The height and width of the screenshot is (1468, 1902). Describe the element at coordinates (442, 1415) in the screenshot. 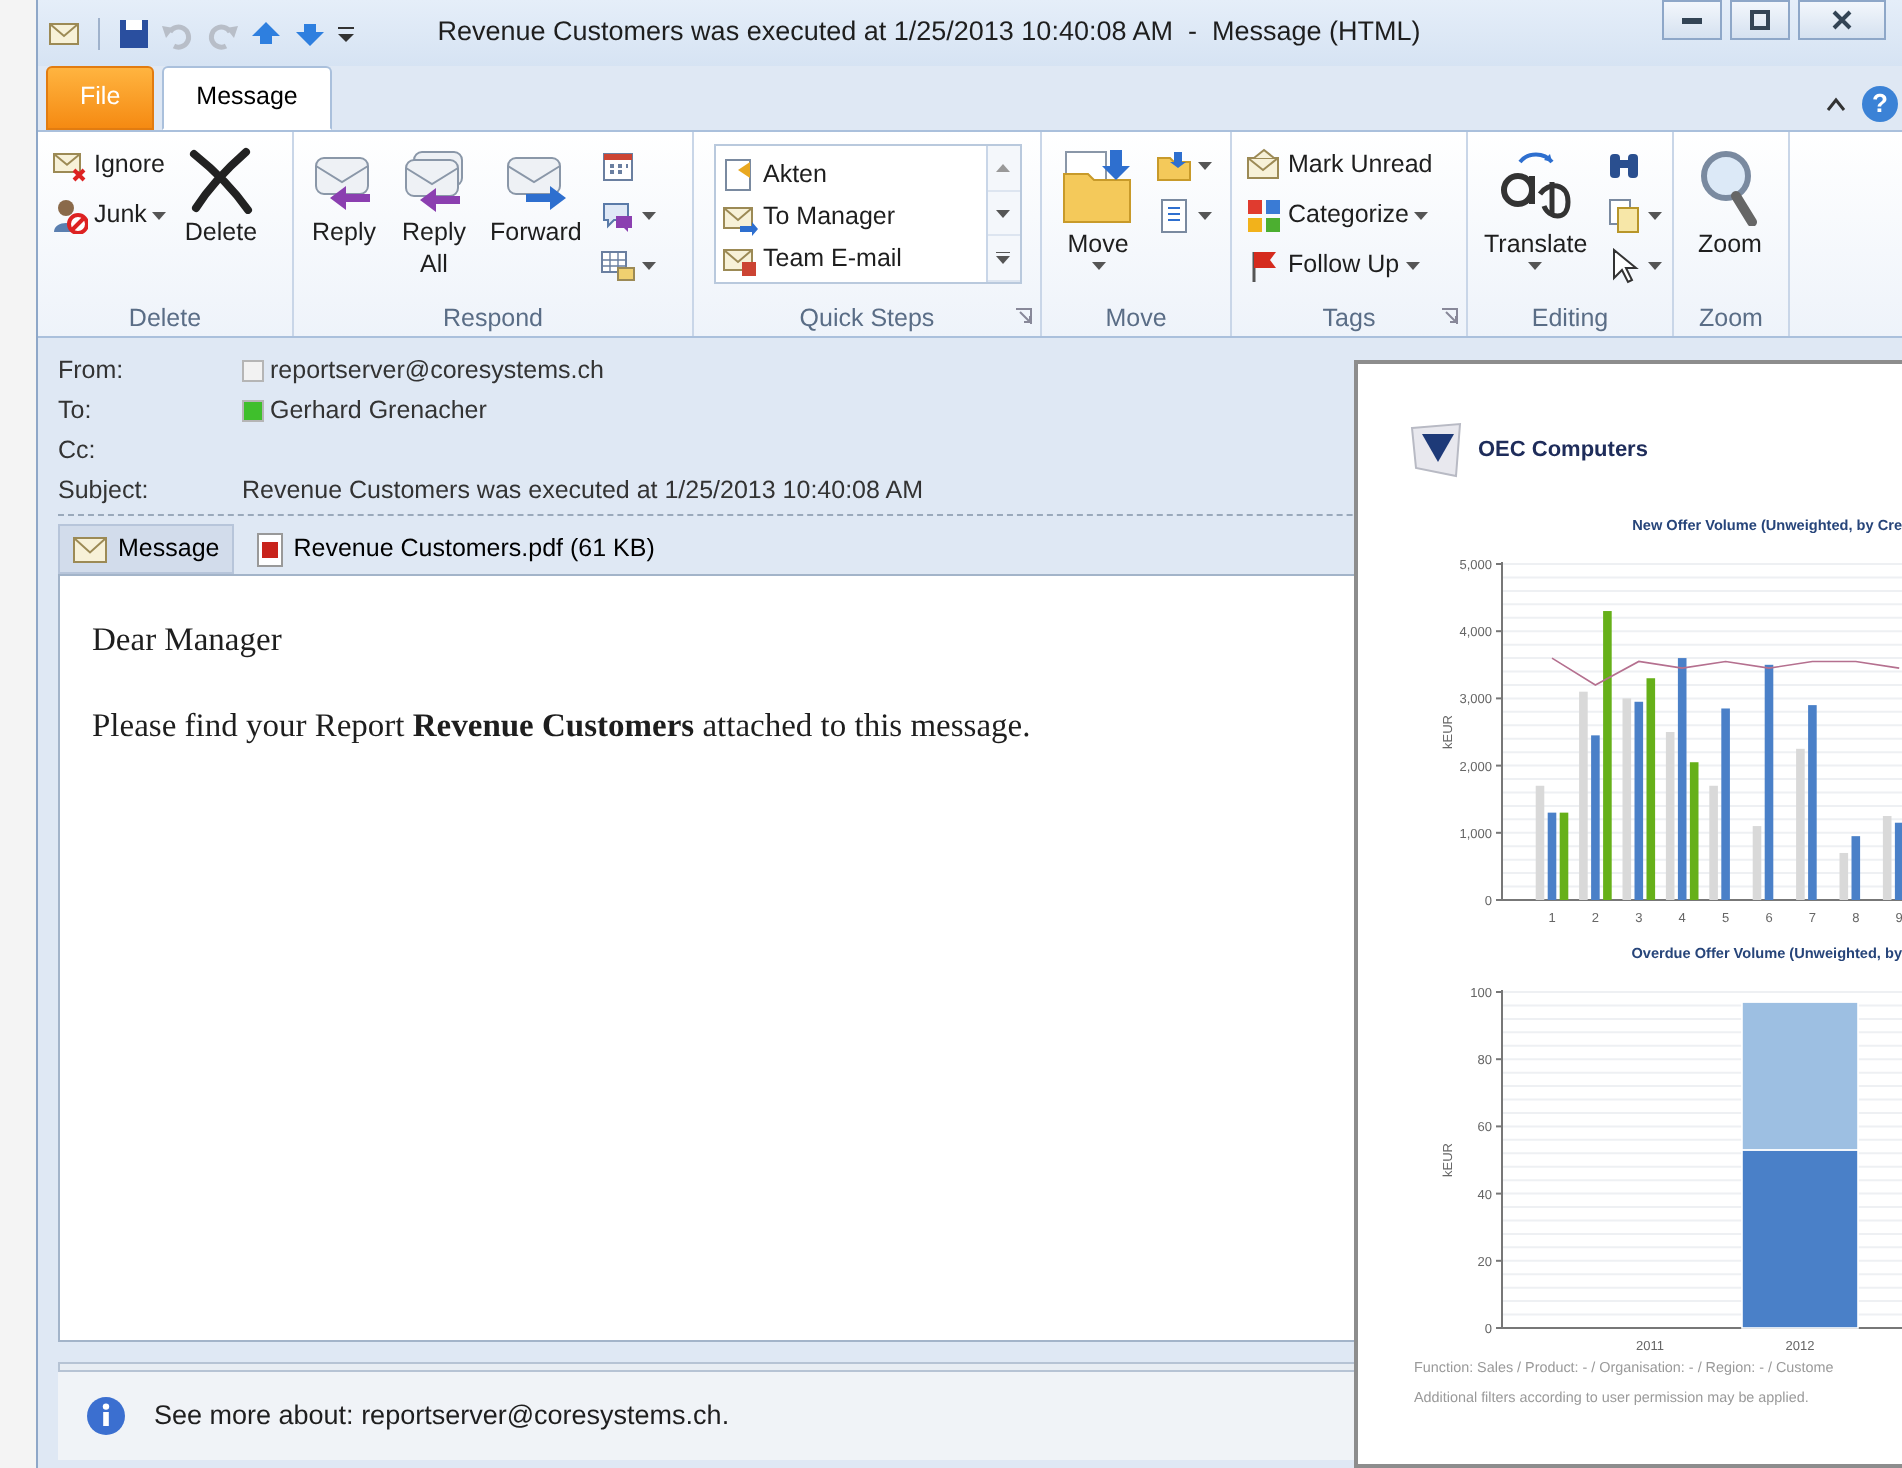

I see `info-text: See more about: reportserver@coresystems.ch.` at that location.